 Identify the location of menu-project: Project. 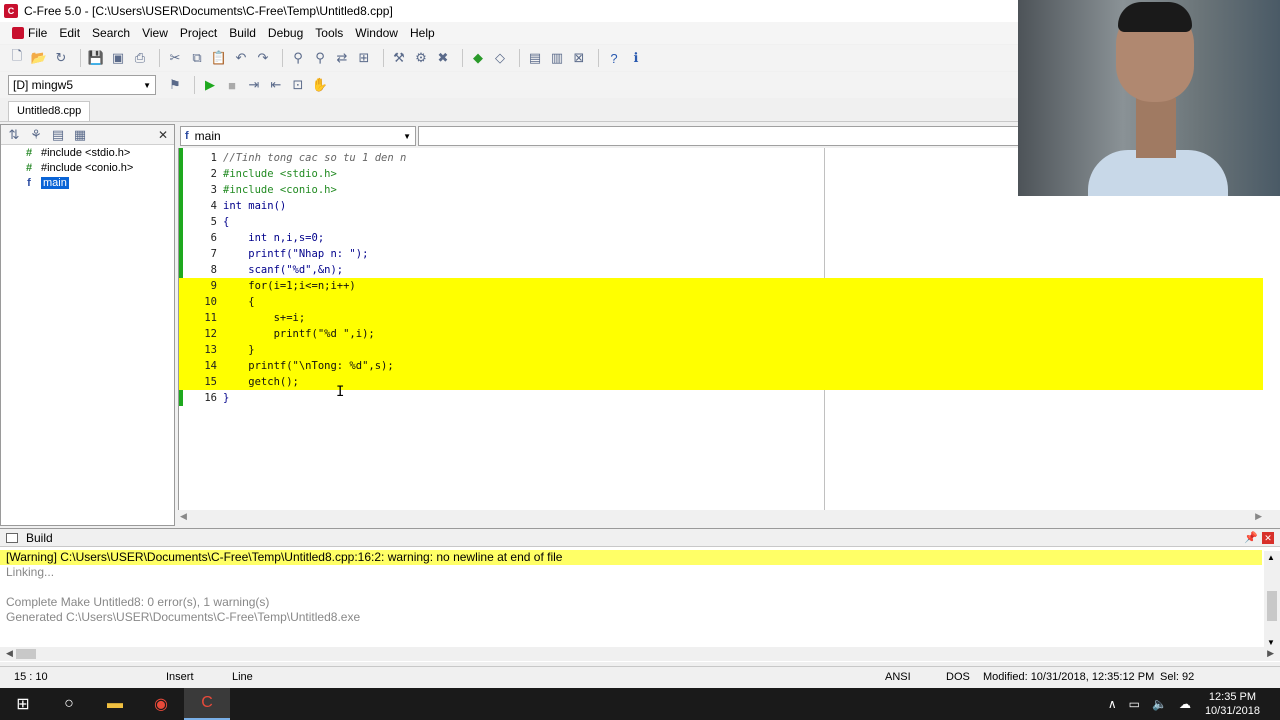
(198, 33).